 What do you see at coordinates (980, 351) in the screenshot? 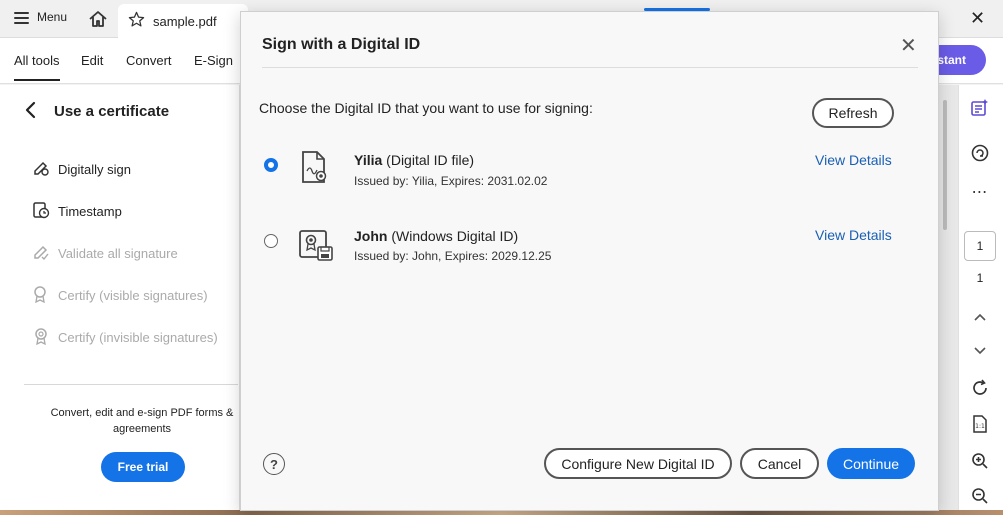
I see `chevron-down-icon` at bounding box center [980, 351].